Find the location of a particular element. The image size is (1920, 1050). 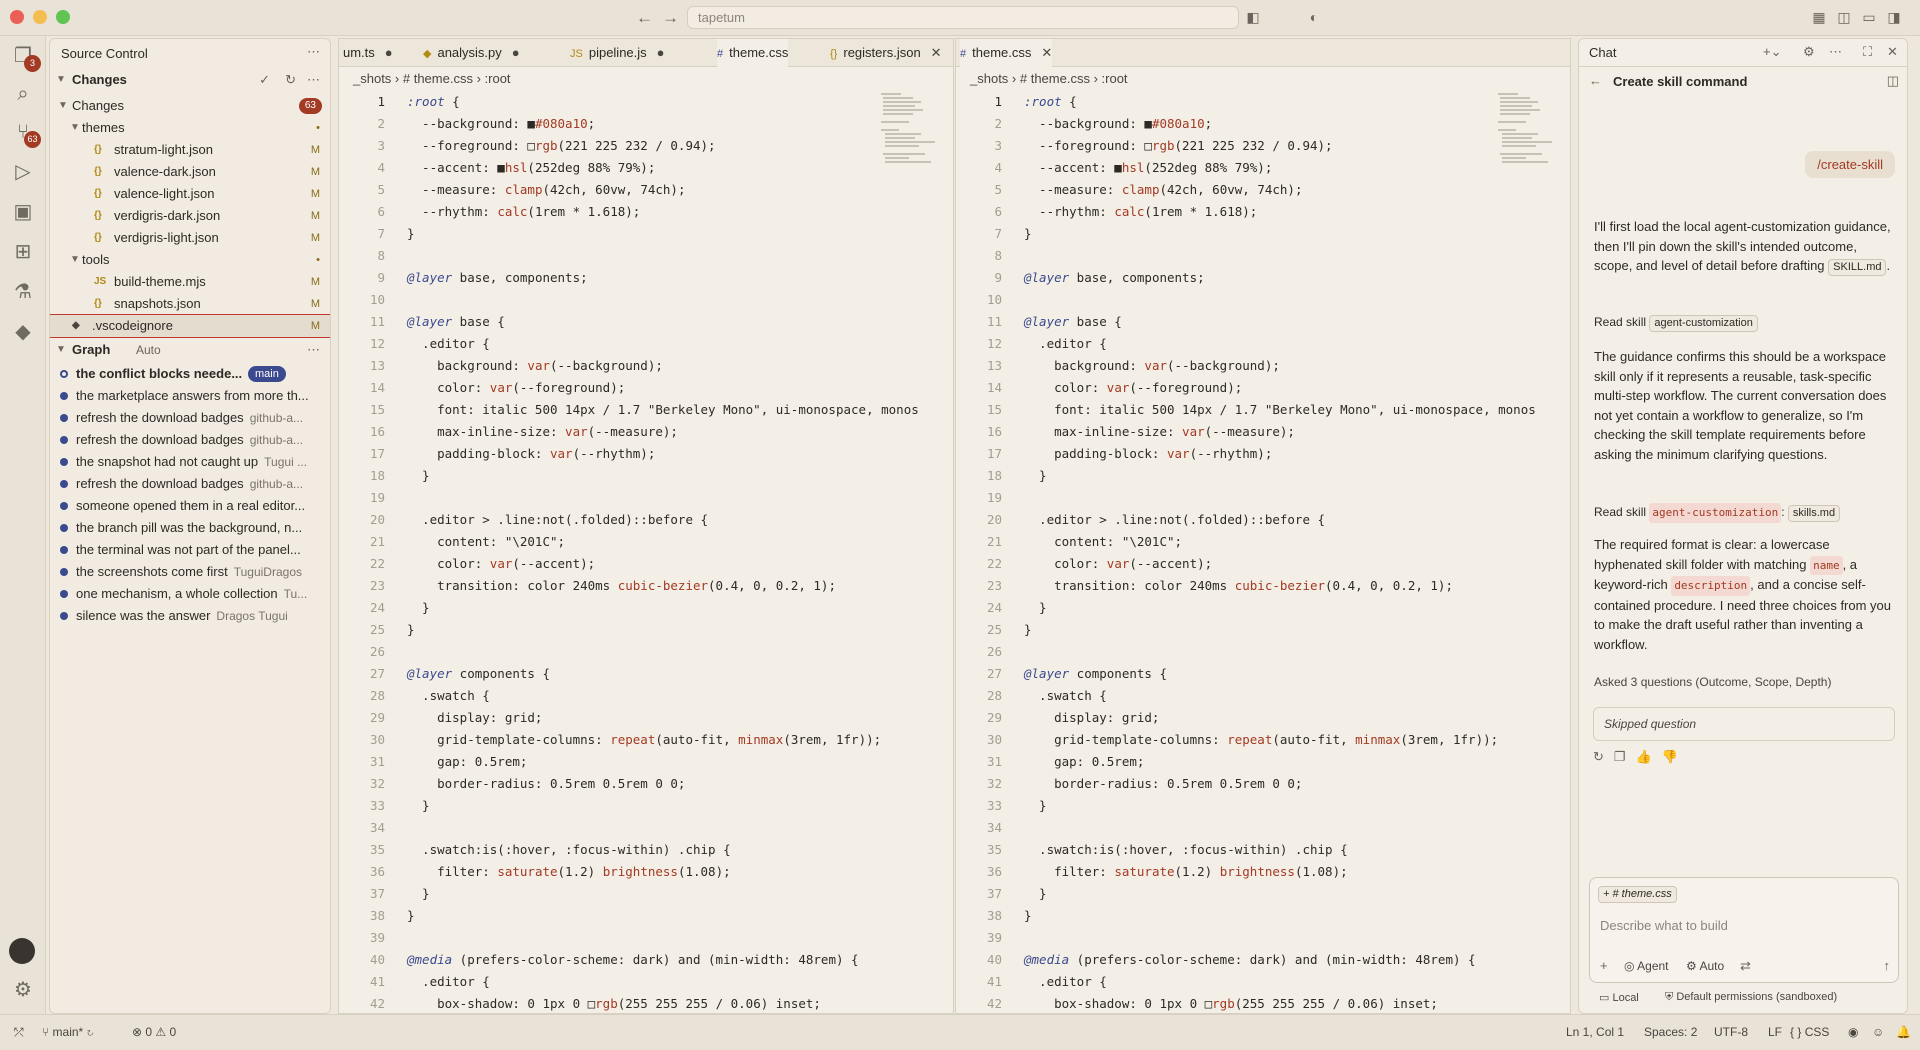

send-icon: ↑ is located at coordinates (1887, 965).